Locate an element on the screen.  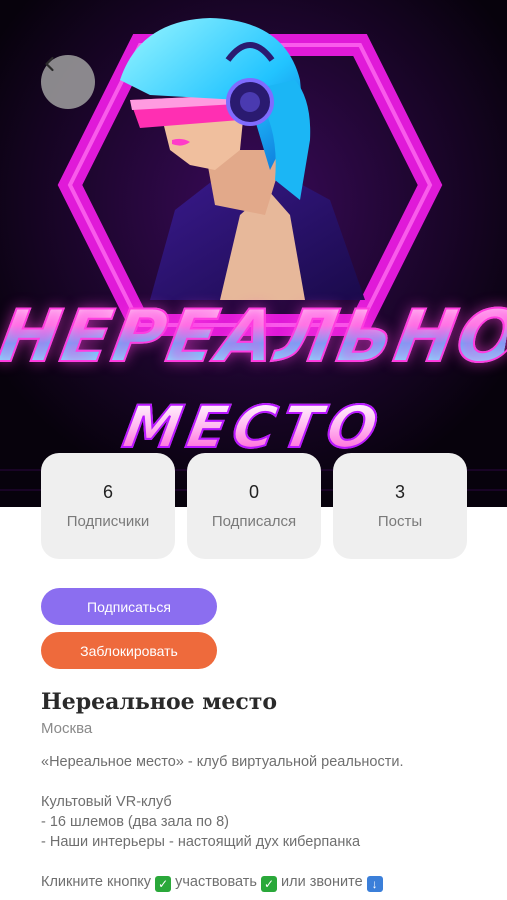
cta-text: или звоните is located at coordinates (322, 882).